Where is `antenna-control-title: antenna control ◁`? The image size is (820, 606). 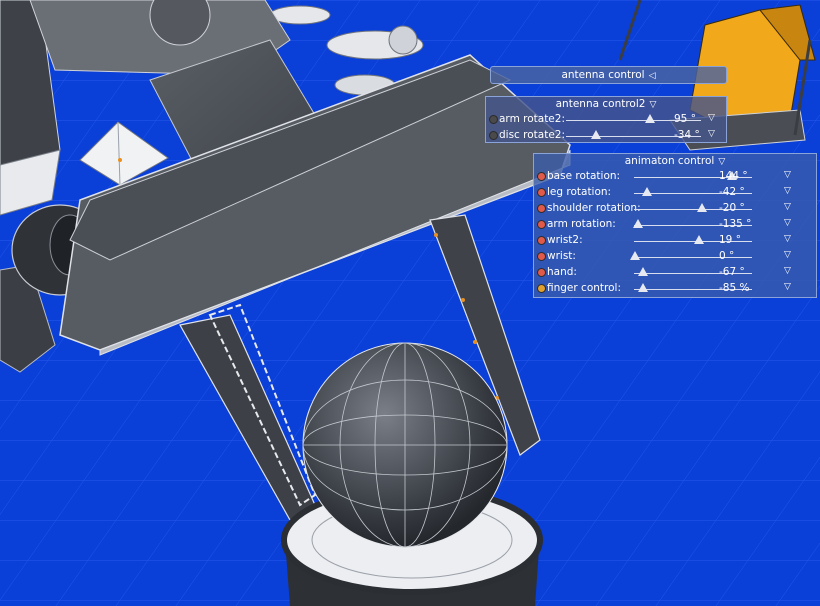
antenna-control-title: antenna control ◁ is located at coordinates (608, 74).